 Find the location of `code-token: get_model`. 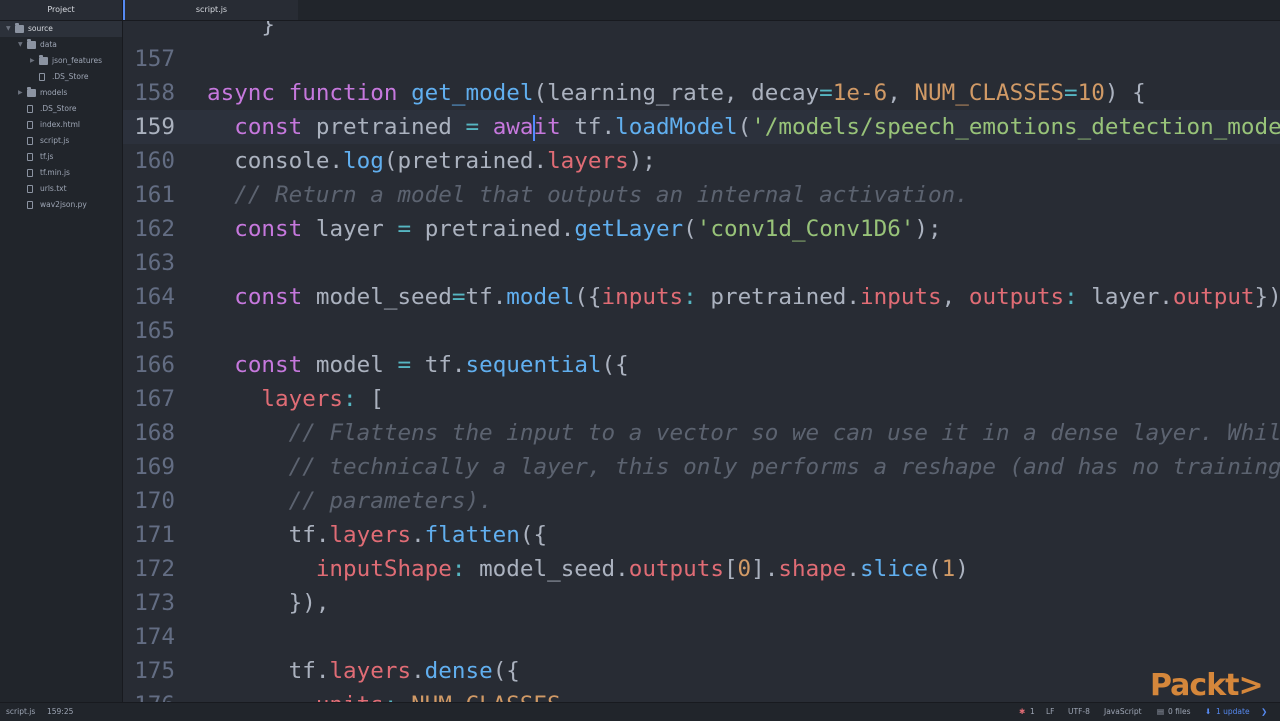

code-token: get_model is located at coordinates (472, 93).